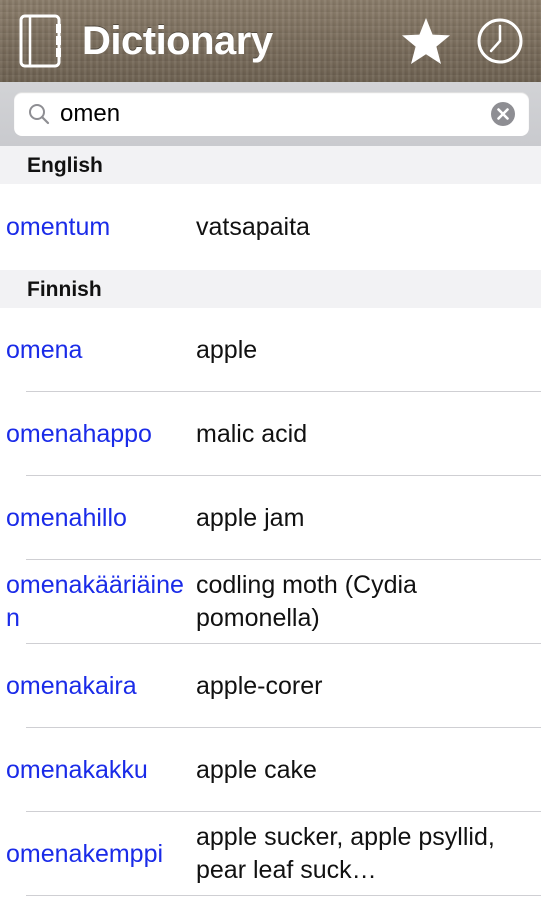 The height and width of the screenshot is (900, 541). Describe the element at coordinates (256, 769) in the screenshot. I see `entry-definition: apple cake` at that location.